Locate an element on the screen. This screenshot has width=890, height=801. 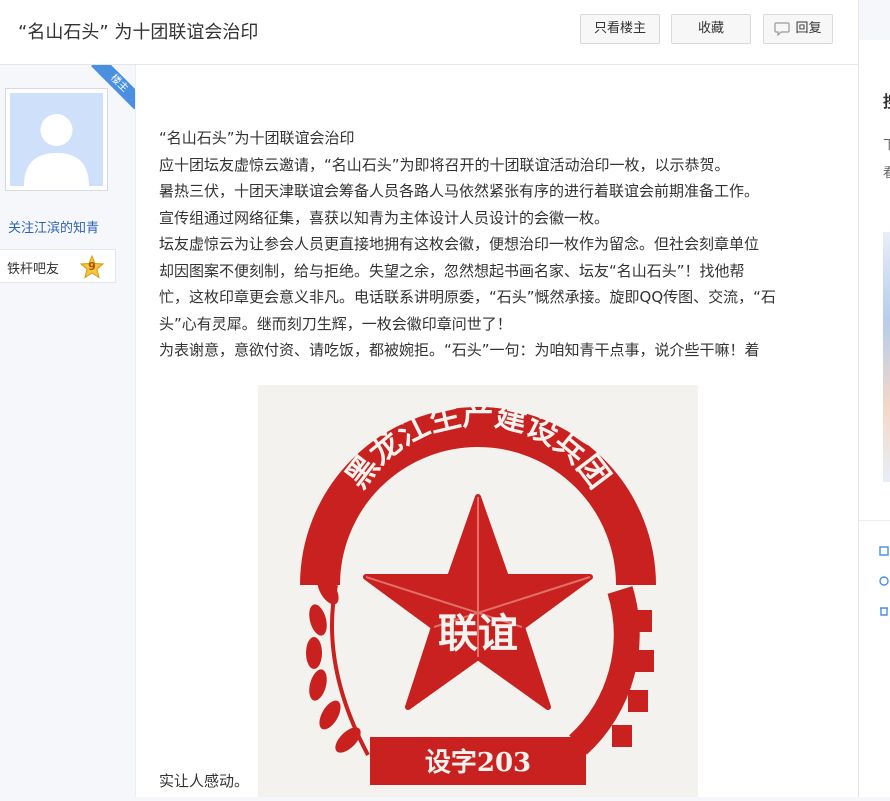
gear-icon is located at coordinates (611, 670).